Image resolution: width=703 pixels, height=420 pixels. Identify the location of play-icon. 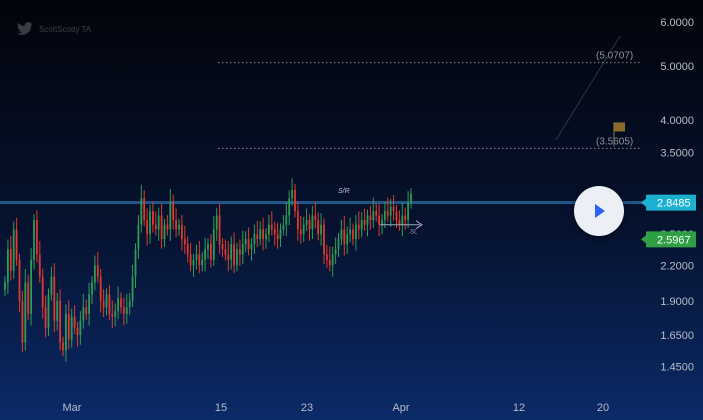
(600, 211).